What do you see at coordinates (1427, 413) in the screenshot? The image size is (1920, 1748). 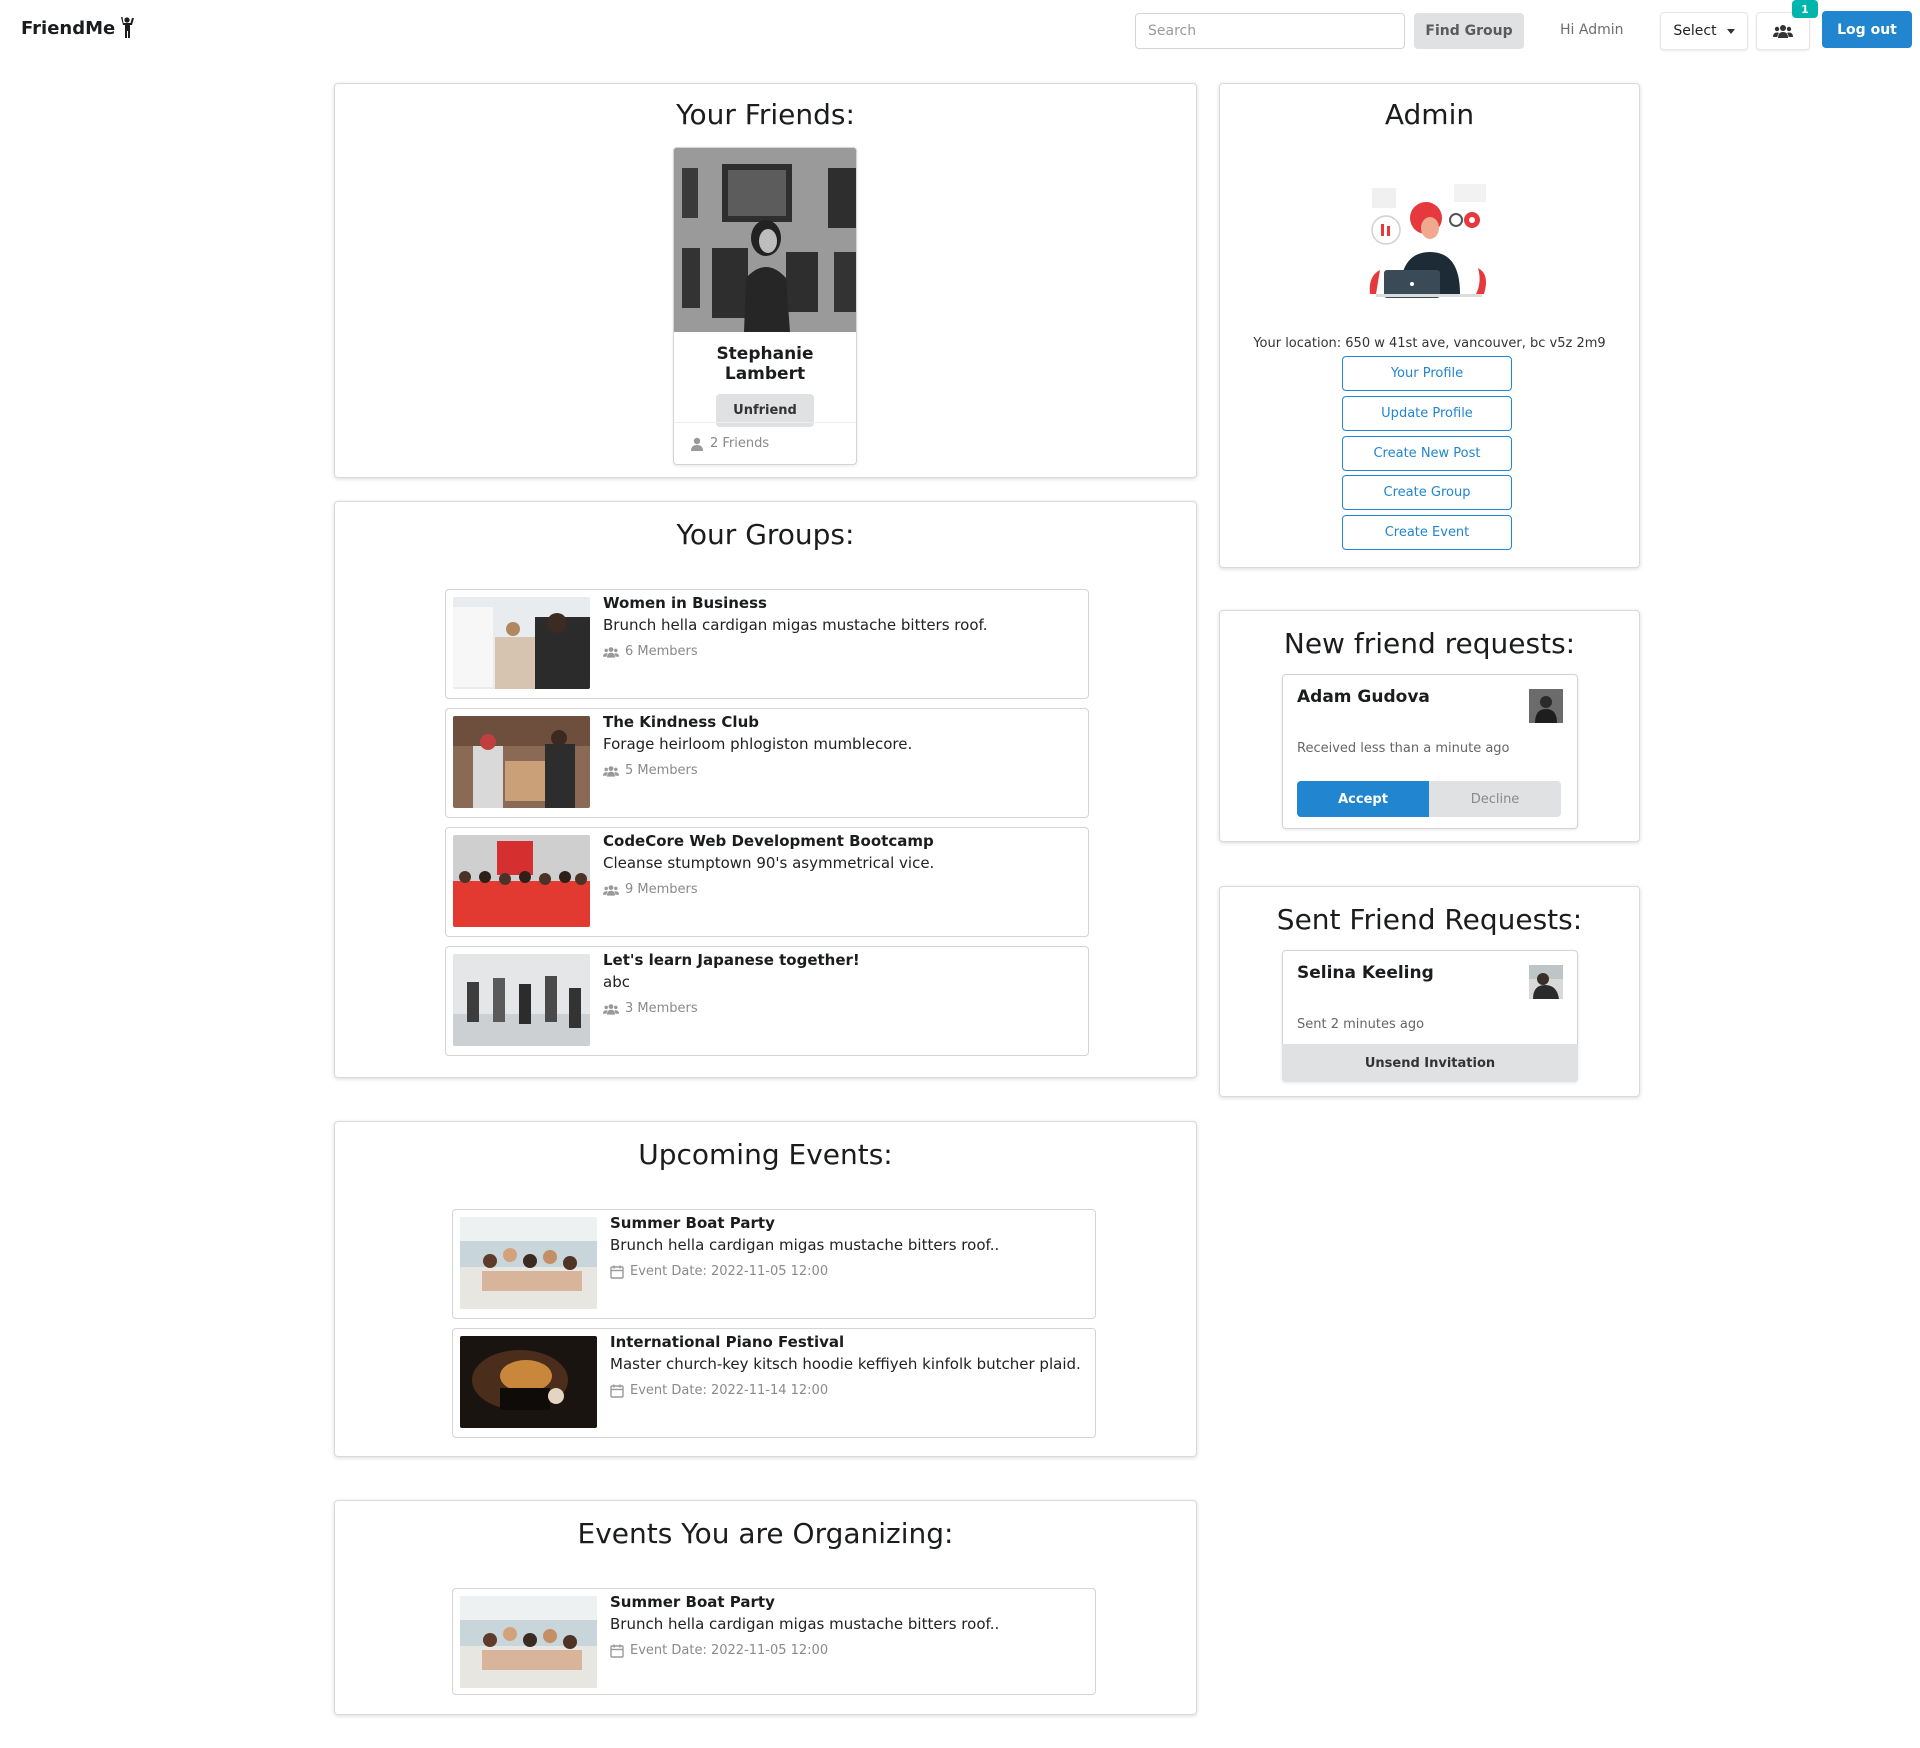 I see `update-profile-button: Update Profile` at bounding box center [1427, 413].